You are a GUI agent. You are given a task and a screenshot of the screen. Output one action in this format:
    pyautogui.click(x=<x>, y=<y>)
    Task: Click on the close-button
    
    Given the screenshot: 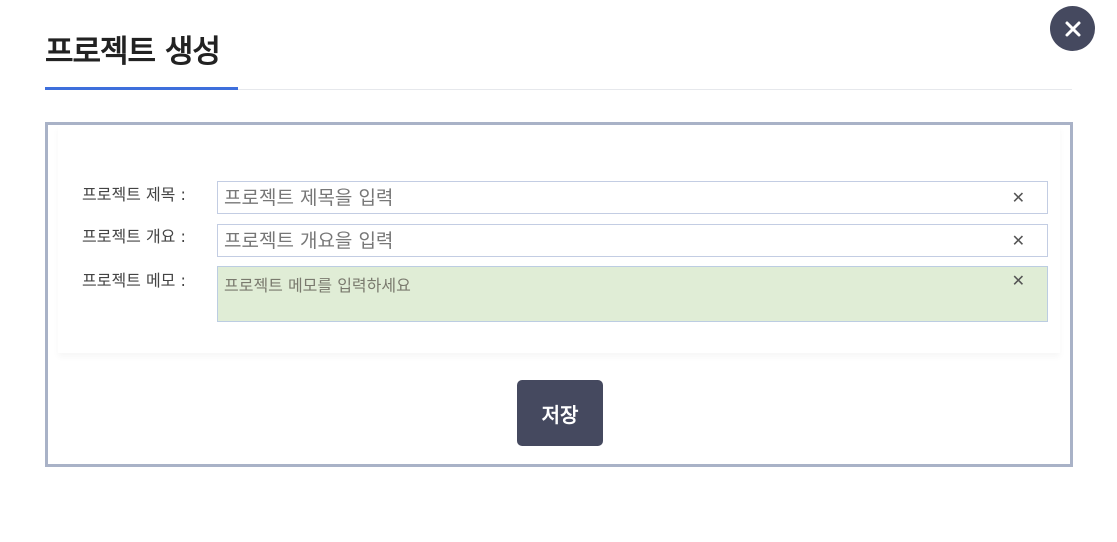 What is the action you would take?
    pyautogui.click(x=1072, y=28)
    